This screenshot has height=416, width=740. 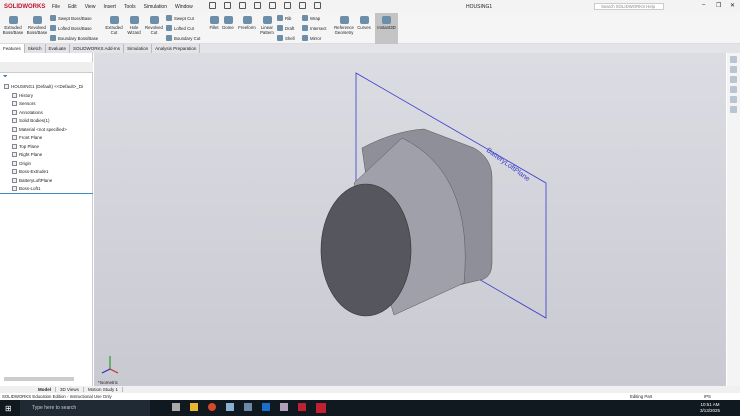 What do you see at coordinates (184, 7) in the screenshot?
I see `menu-window: Window` at bounding box center [184, 7].